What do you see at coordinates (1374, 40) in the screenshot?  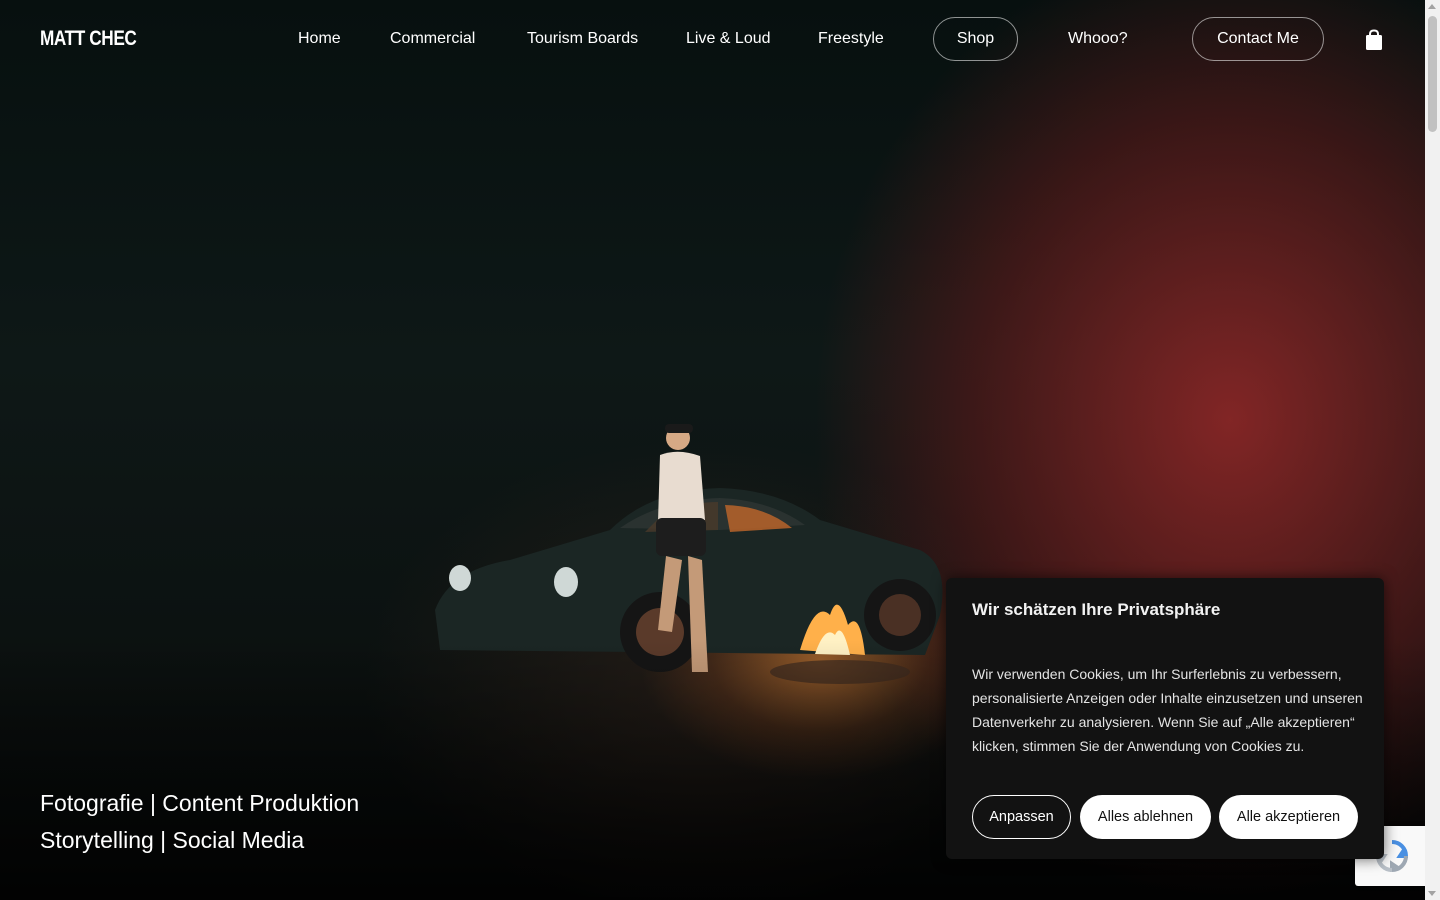 I see `shopping-bag-icon` at bounding box center [1374, 40].